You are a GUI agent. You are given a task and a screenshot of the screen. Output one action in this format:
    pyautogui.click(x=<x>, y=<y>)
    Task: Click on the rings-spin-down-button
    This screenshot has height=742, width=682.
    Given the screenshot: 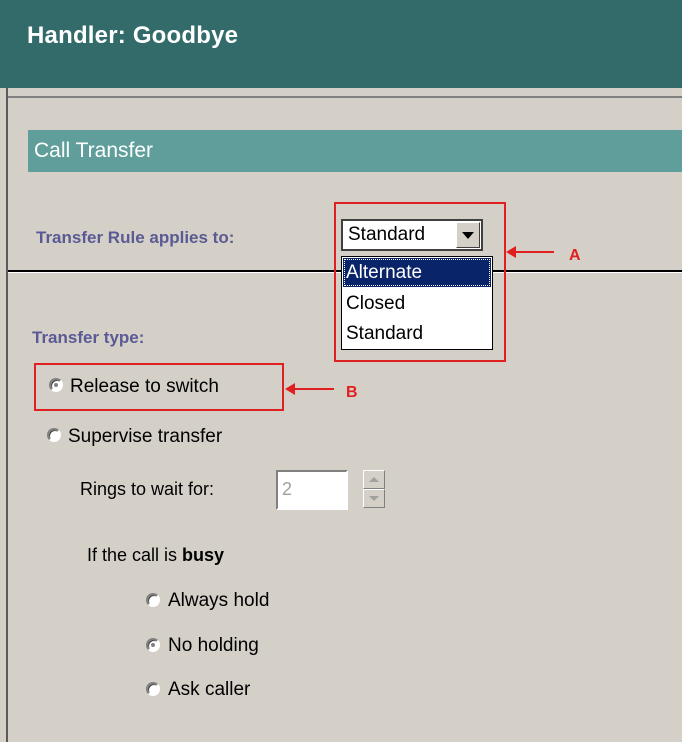 What is the action you would take?
    pyautogui.click(x=374, y=498)
    